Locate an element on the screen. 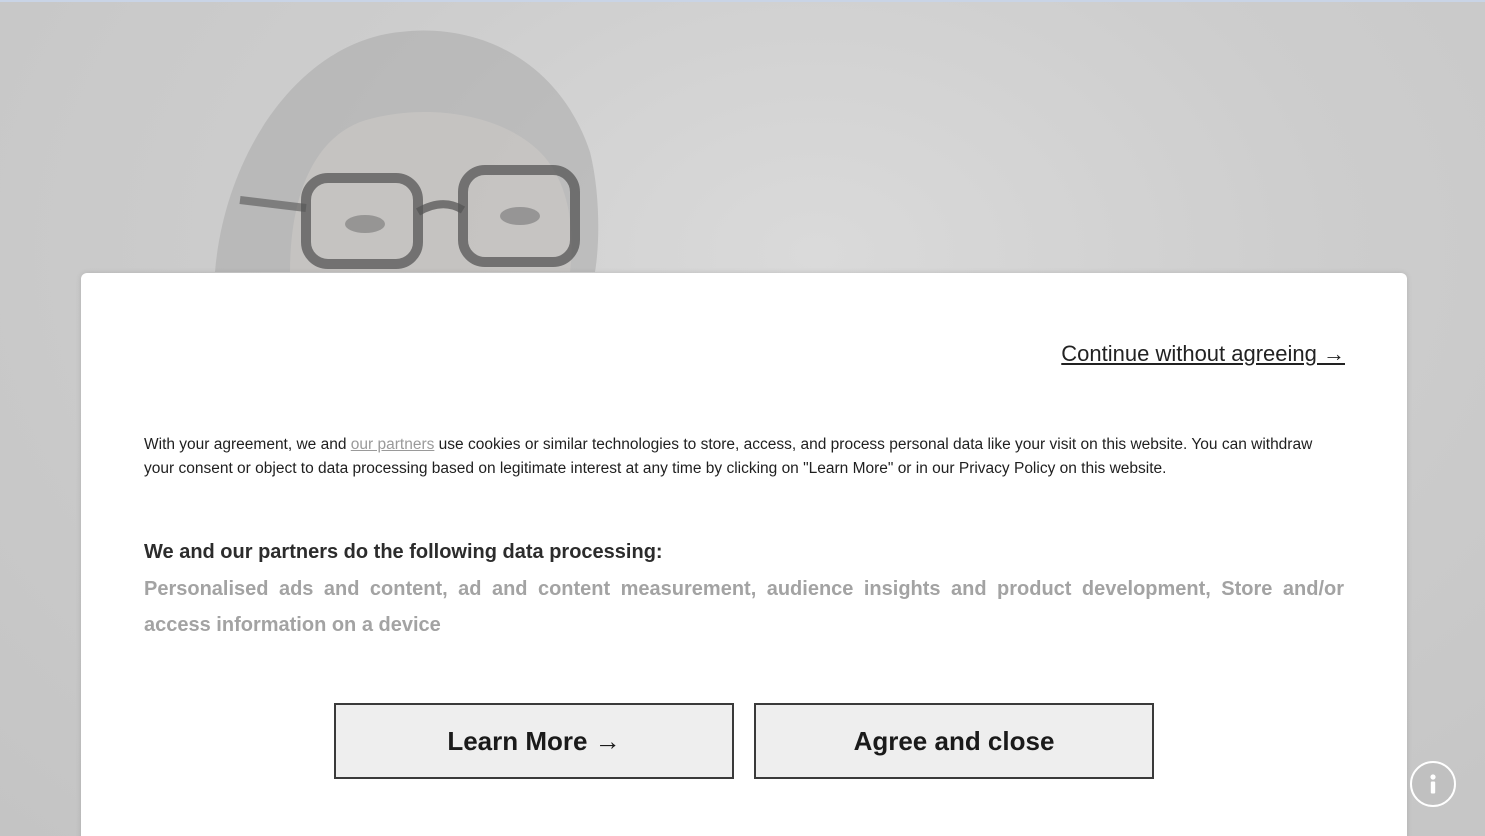  our-partners-link: our partners is located at coordinates (393, 444).